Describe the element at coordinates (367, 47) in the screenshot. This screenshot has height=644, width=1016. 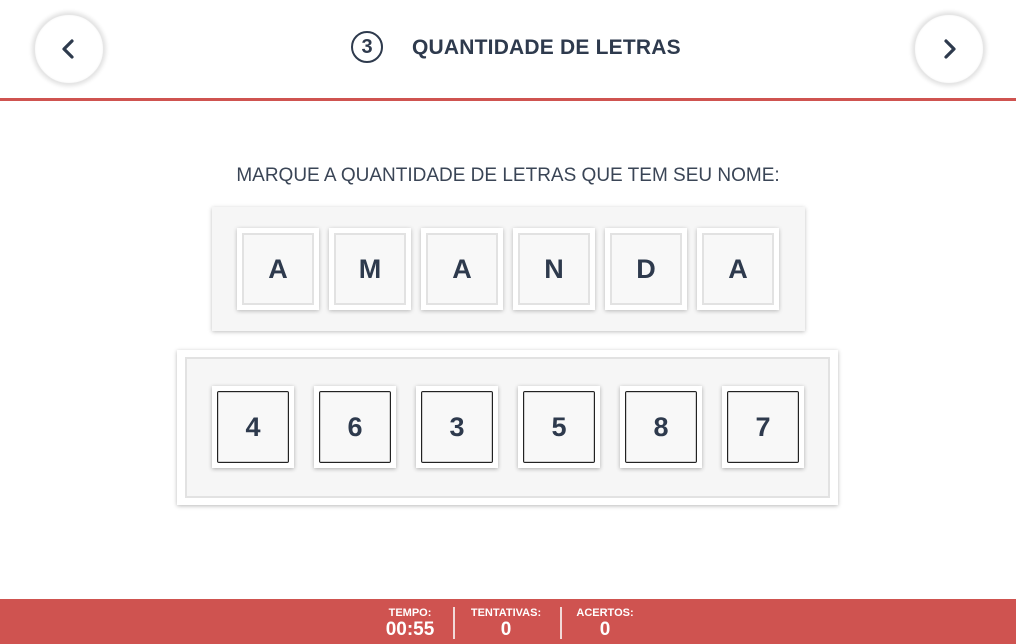
I see `step-number-badge: 3` at that location.